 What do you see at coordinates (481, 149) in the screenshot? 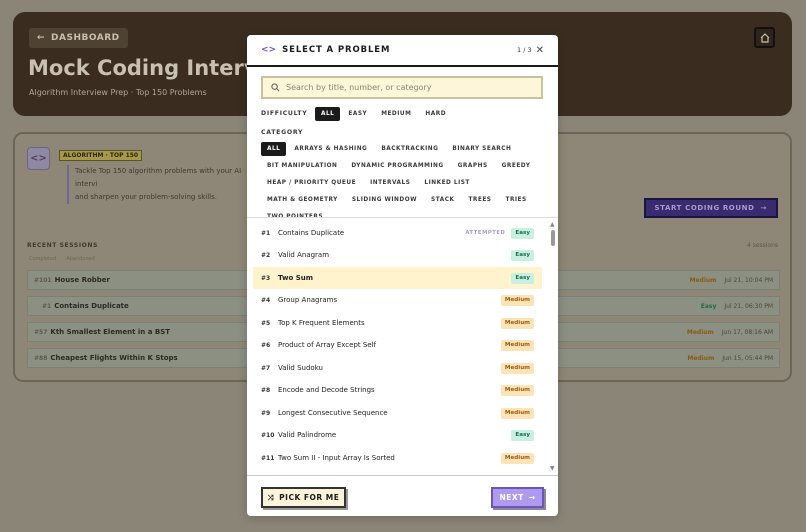
I see `category-chip: BINARY SEARCH` at bounding box center [481, 149].